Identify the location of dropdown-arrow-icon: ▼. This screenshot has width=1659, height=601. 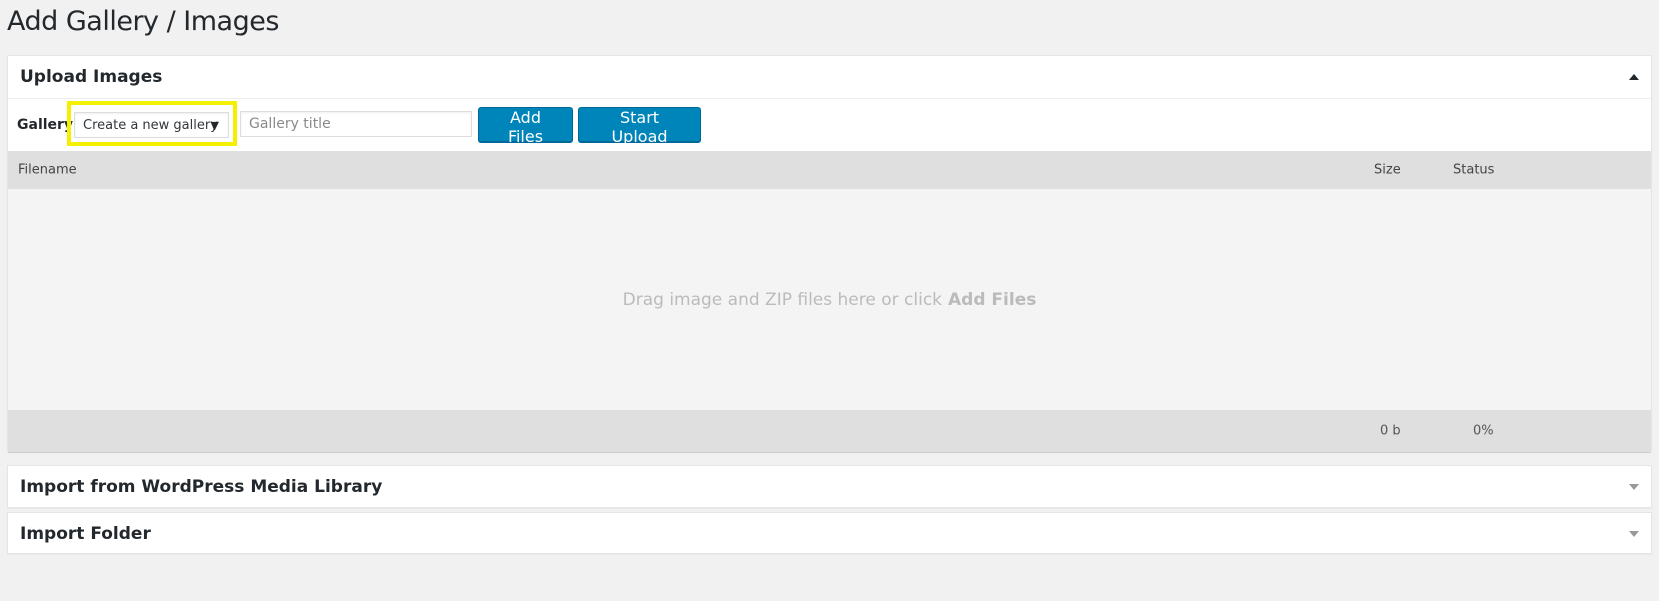
(214, 125).